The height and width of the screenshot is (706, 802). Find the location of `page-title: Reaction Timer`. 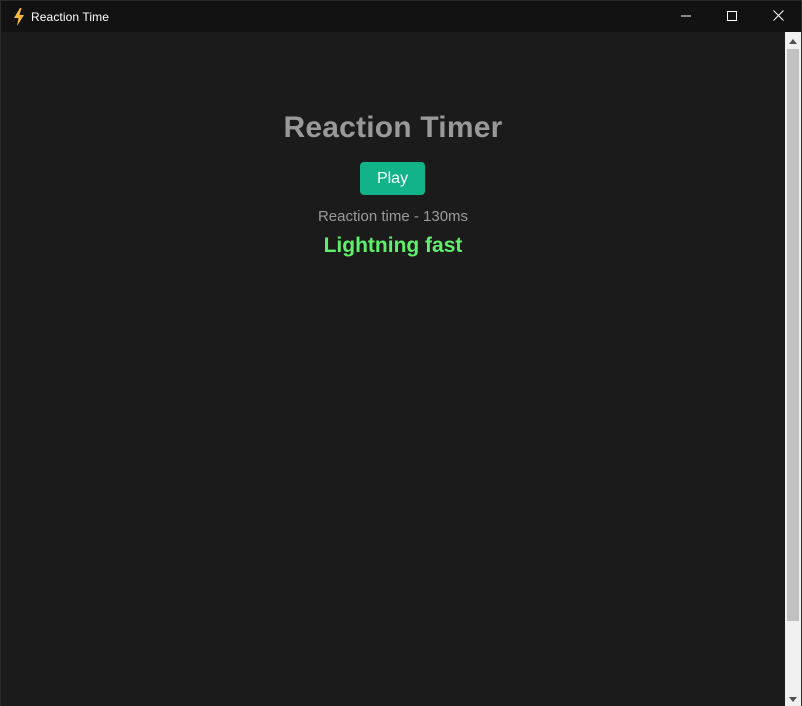

page-title: Reaction Timer is located at coordinates (393, 127).